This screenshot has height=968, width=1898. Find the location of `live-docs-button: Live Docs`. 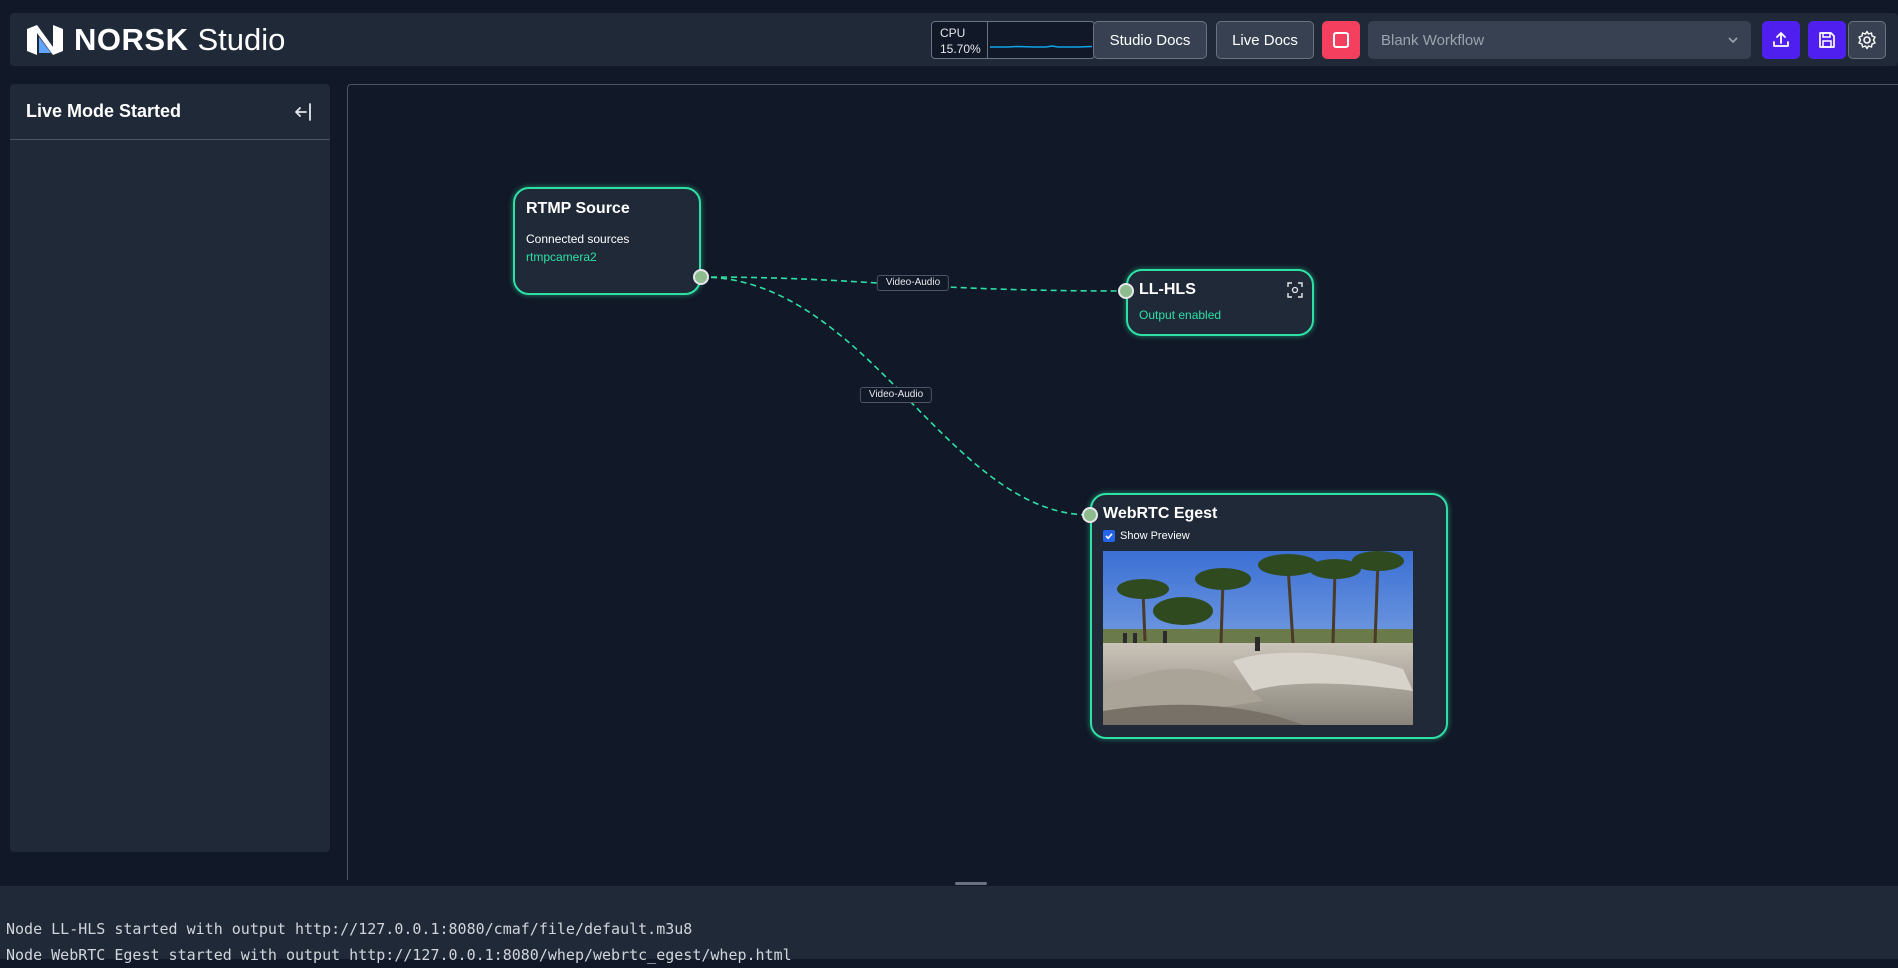

live-docs-button: Live Docs is located at coordinates (1265, 40).